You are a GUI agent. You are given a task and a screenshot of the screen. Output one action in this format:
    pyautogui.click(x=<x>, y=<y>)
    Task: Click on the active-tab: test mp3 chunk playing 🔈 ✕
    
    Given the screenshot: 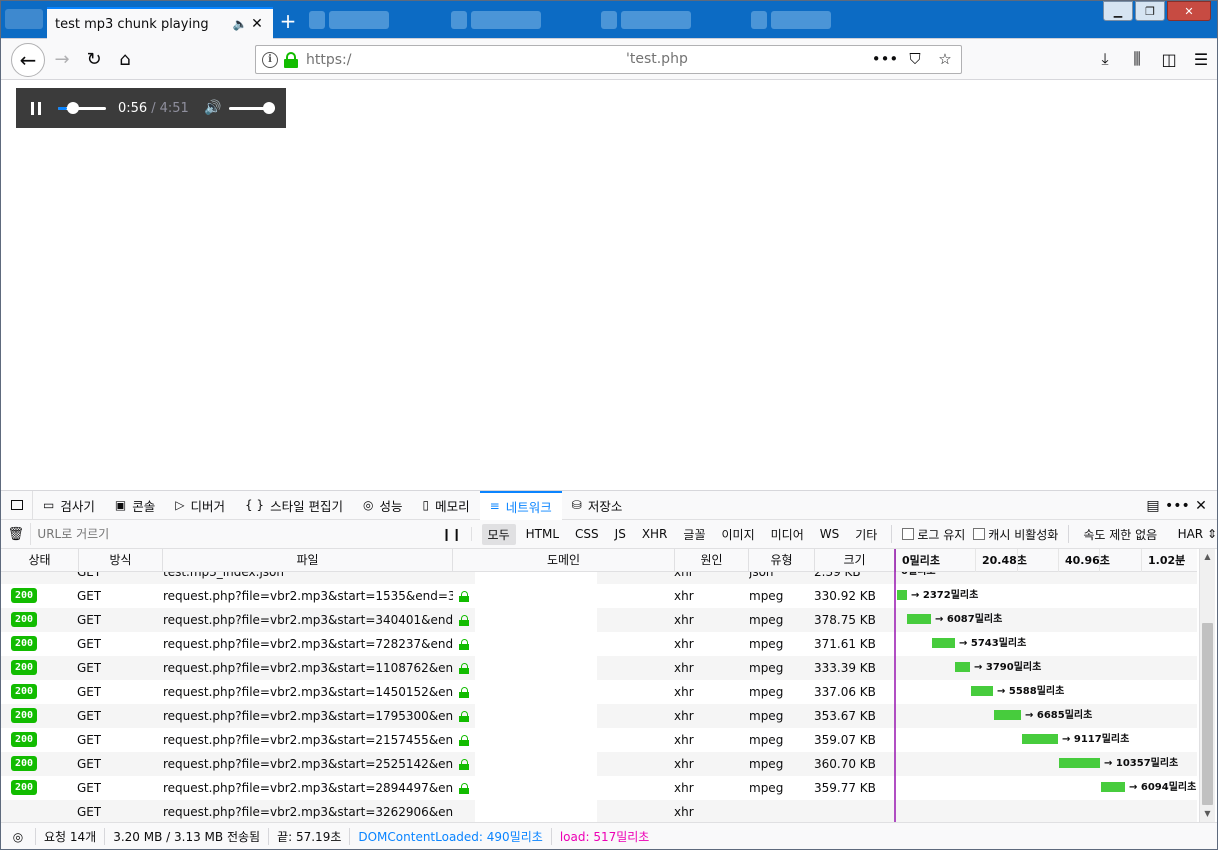 What is the action you would take?
    pyautogui.click(x=160, y=23)
    